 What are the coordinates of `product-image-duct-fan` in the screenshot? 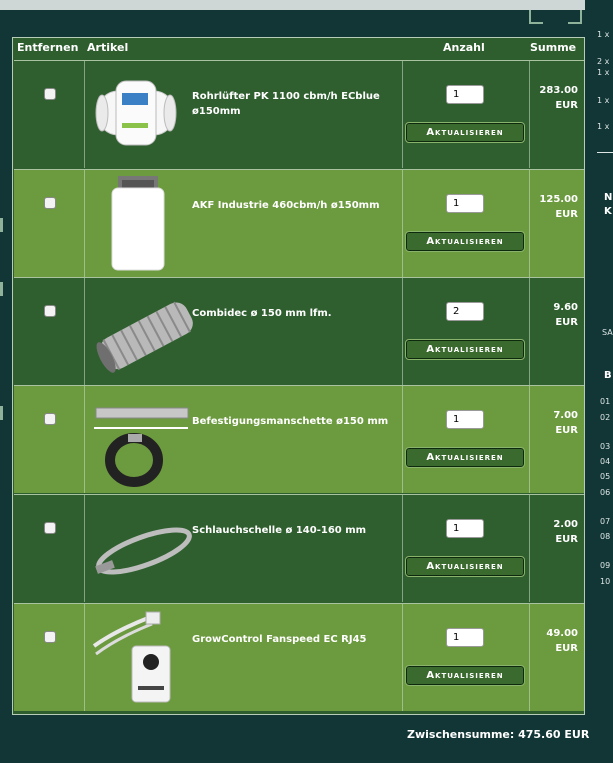 It's located at (144, 114).